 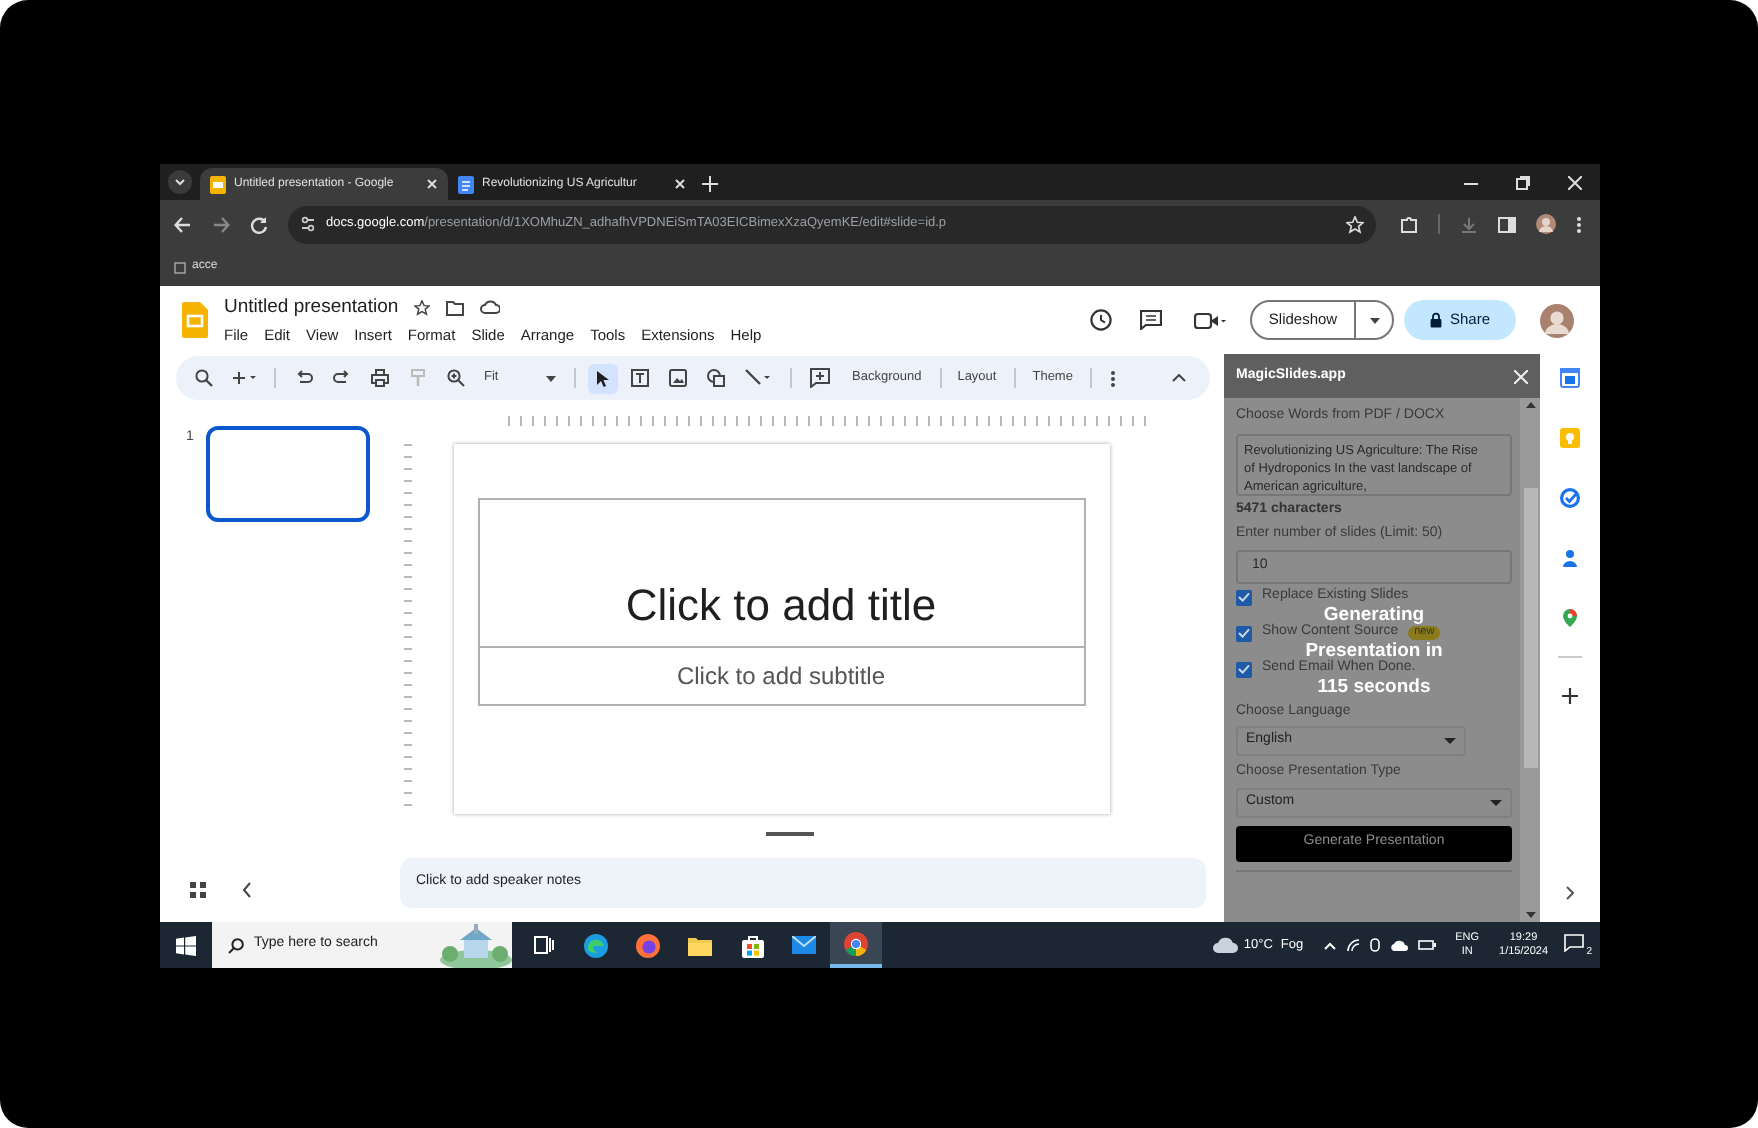 I want to click on subtitle-placeholder: Click to add subtitle, so click(x=781, y=677).